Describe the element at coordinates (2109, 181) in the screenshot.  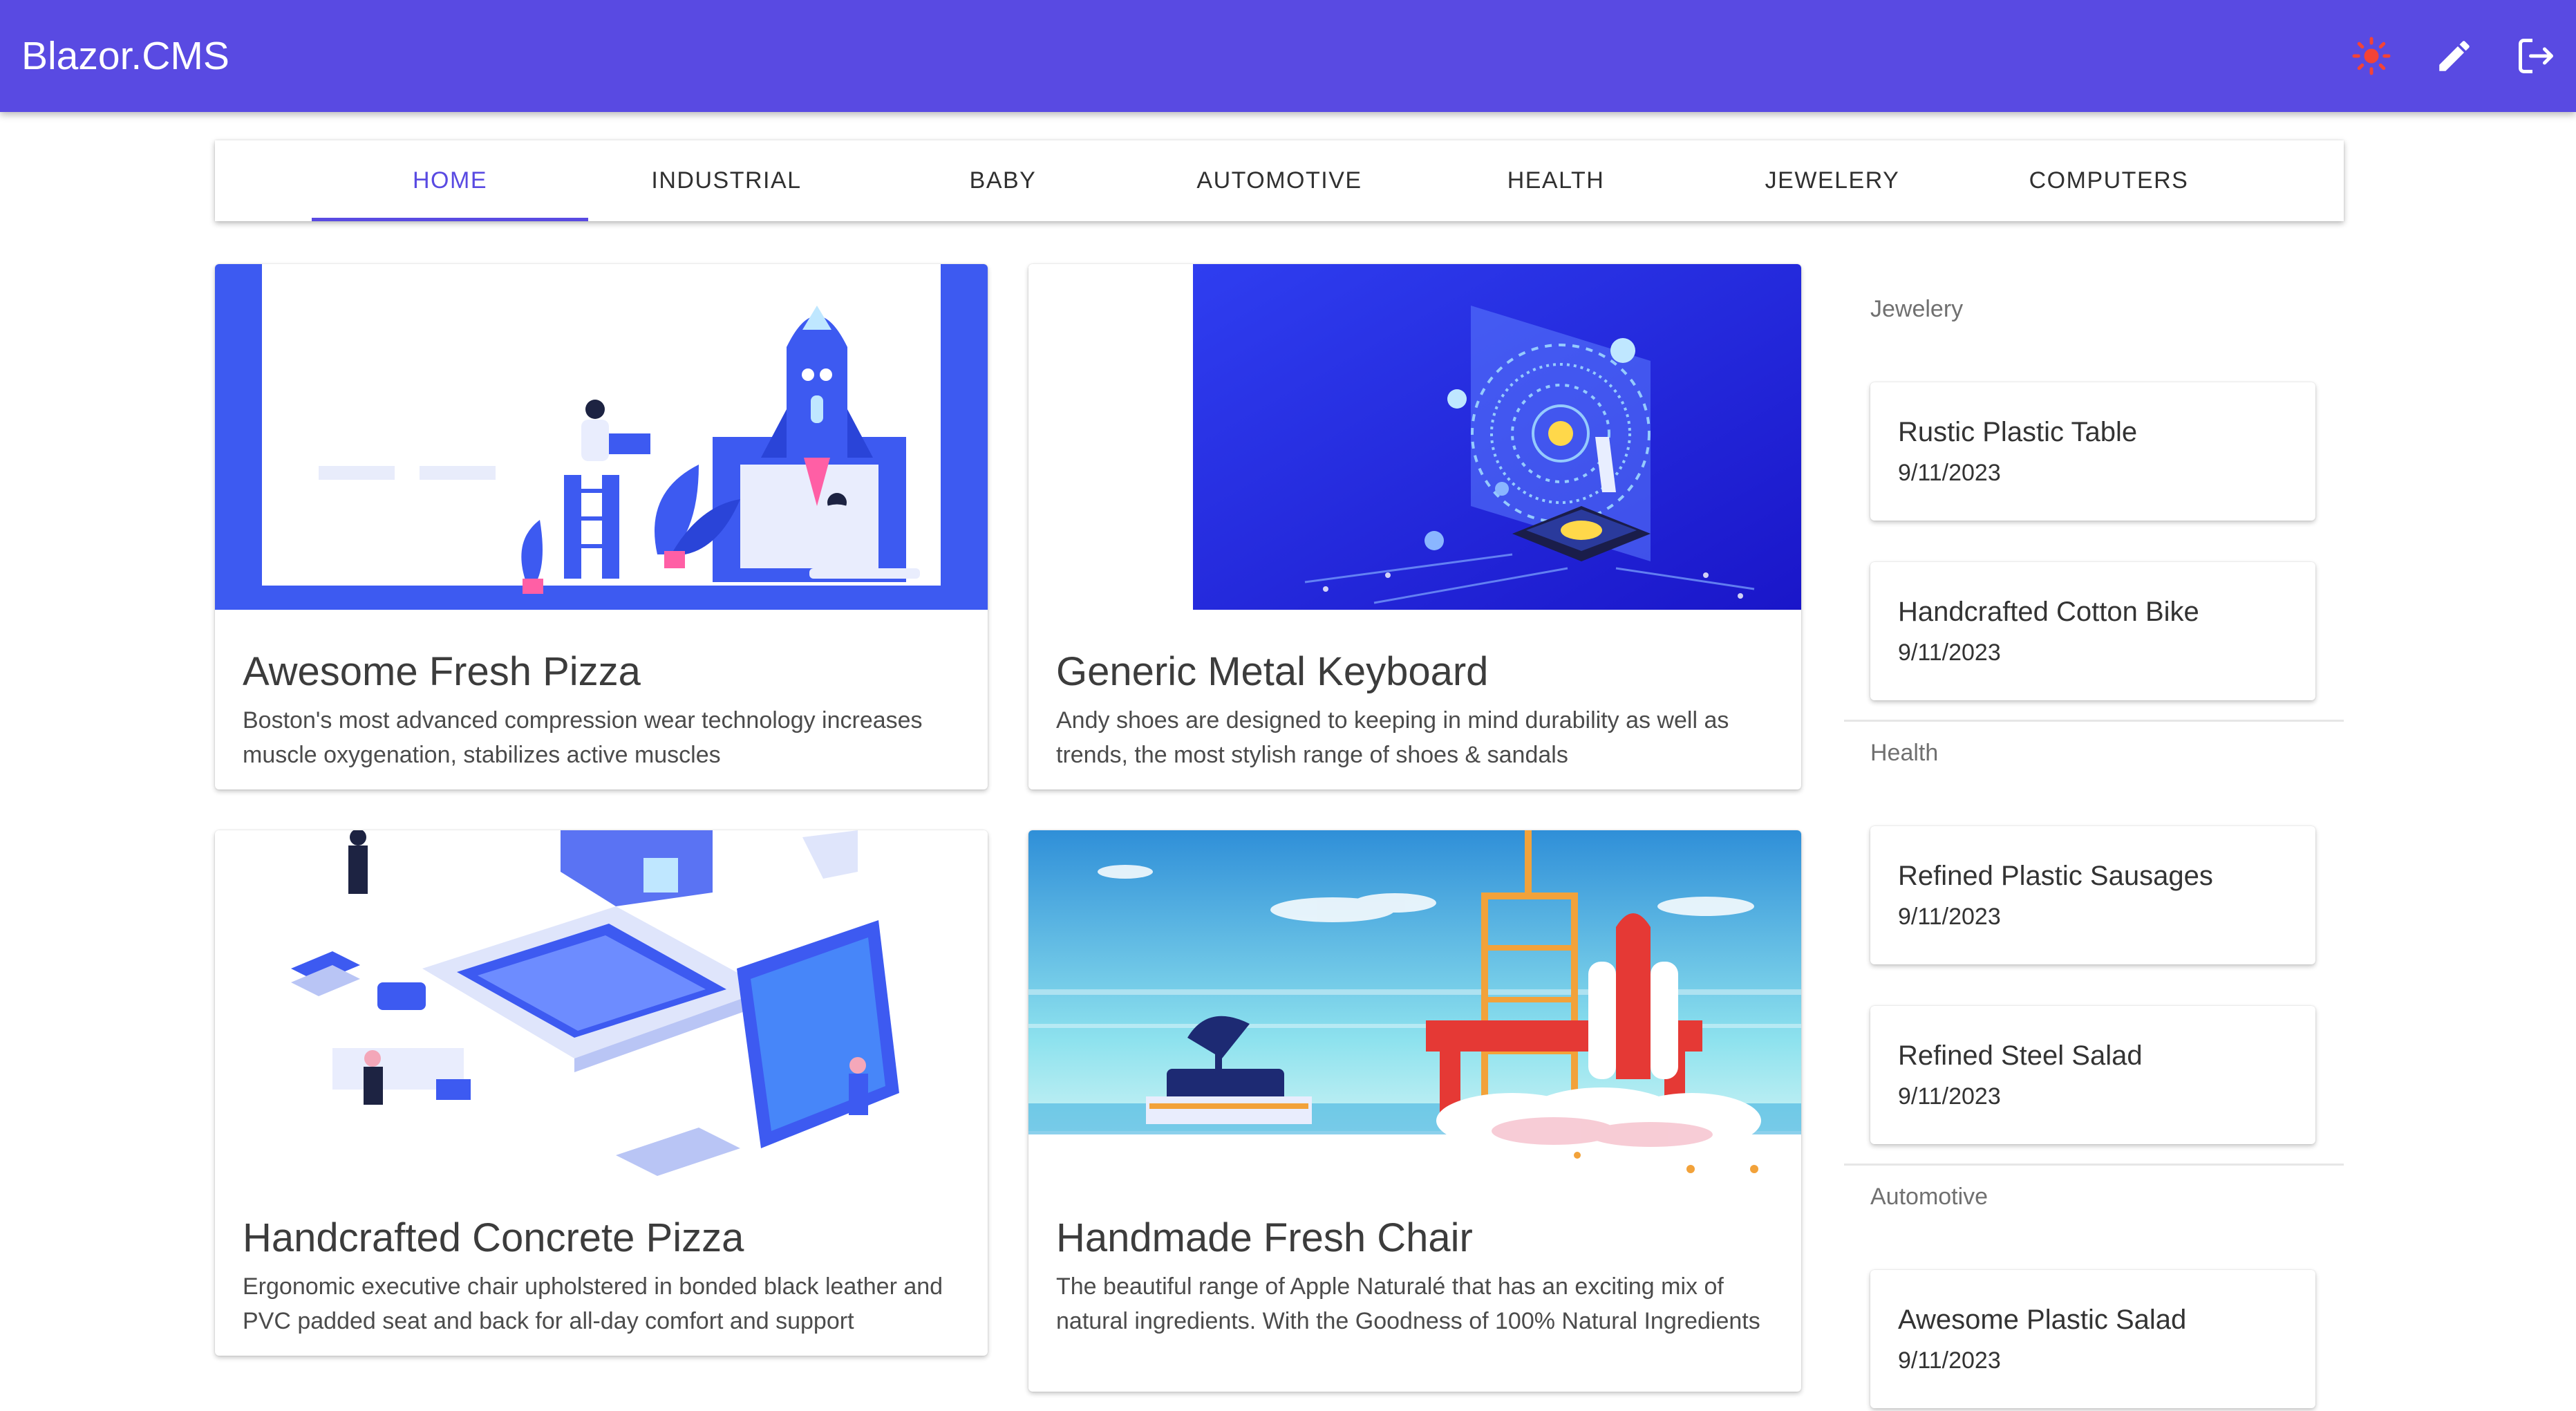
I see `tab-computers: COMPUTERS` at that location.